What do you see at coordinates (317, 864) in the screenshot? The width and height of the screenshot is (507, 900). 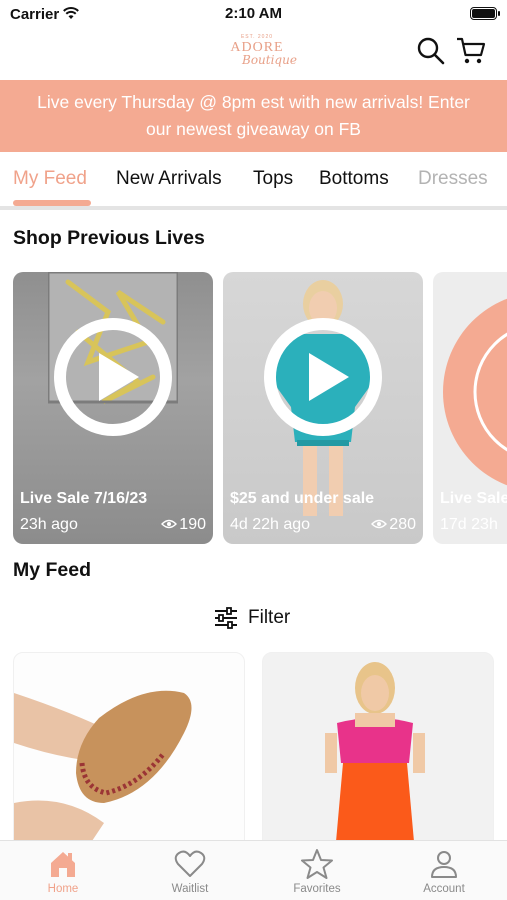 I see `star-icon` at bounding box center [317, 864].